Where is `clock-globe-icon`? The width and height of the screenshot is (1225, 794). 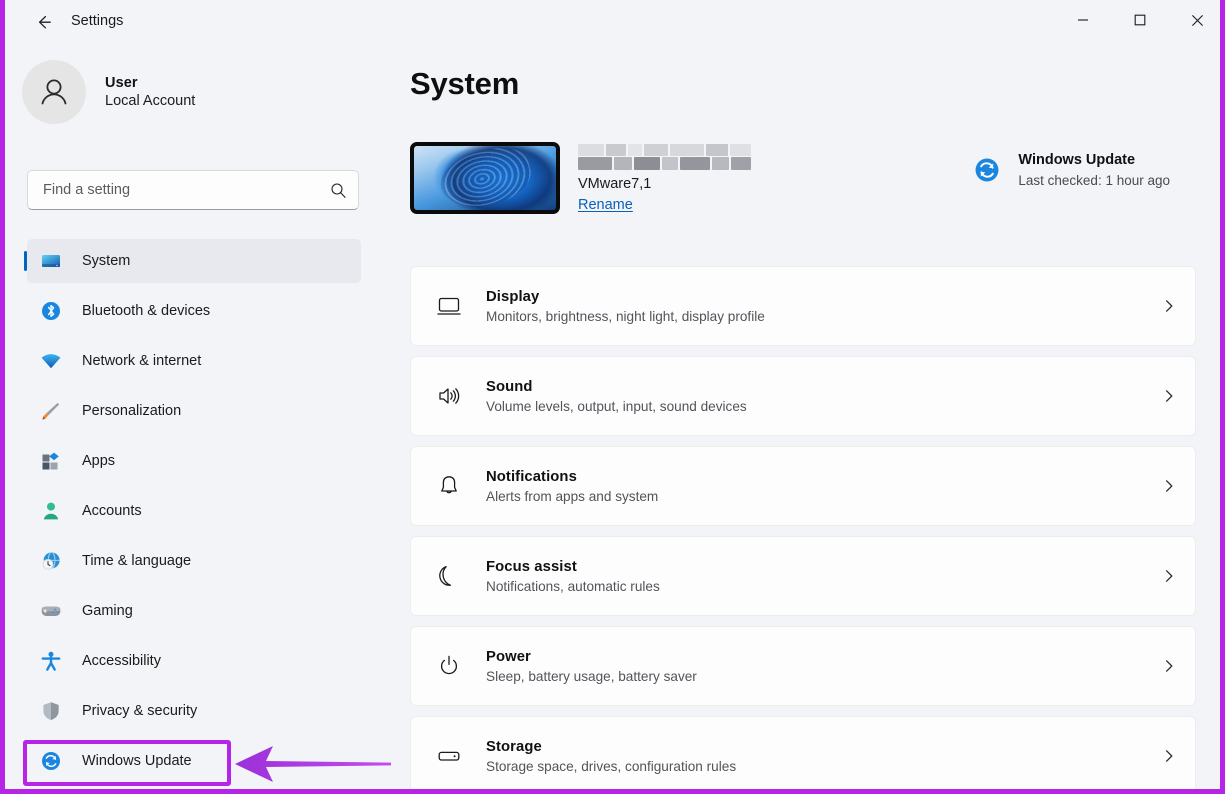
clock-globe-icon is located at coordinates (51, 561).